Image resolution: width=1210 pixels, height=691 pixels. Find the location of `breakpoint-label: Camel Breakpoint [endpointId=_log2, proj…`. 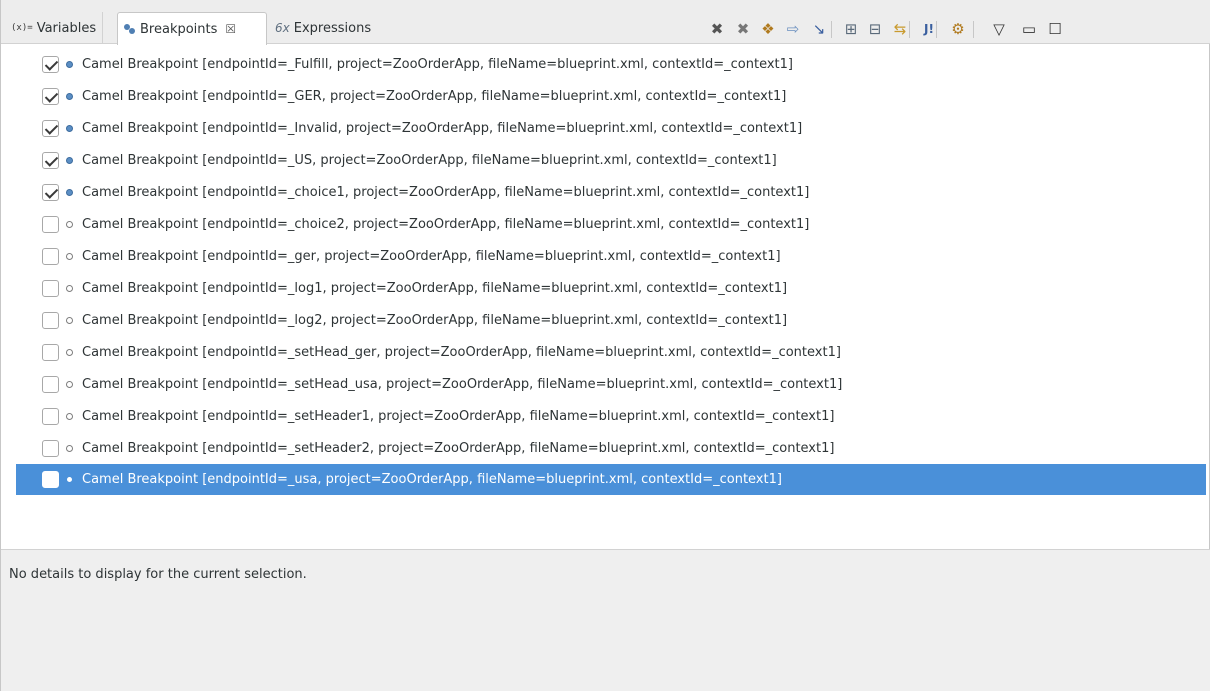

breakpoint-label: Camel Breakpoint [endpointId=_log2, proj… is located at coordinates (435, 320).